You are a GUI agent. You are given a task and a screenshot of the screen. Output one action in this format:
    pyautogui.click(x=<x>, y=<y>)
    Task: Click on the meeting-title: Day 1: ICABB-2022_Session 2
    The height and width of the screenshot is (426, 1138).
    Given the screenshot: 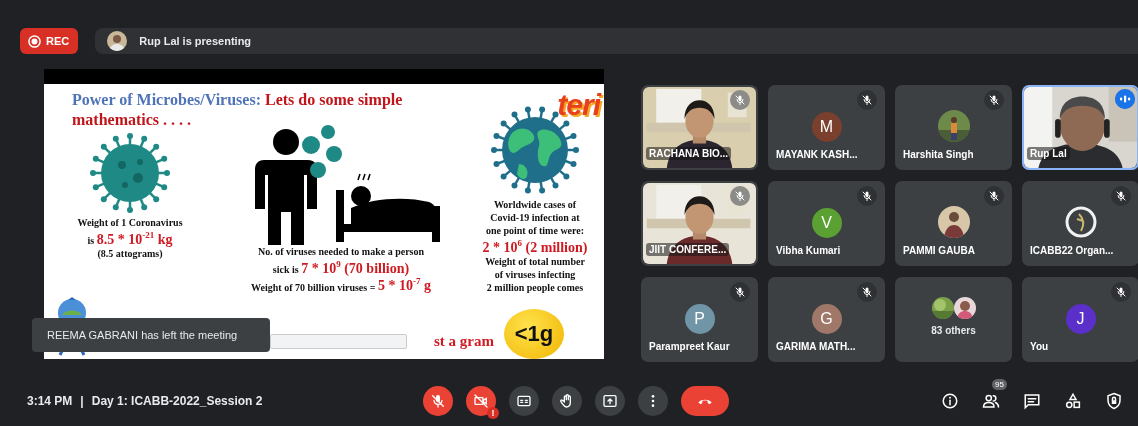 What is the action you would take?
    pyautogui.click(x=177, y=401)
    